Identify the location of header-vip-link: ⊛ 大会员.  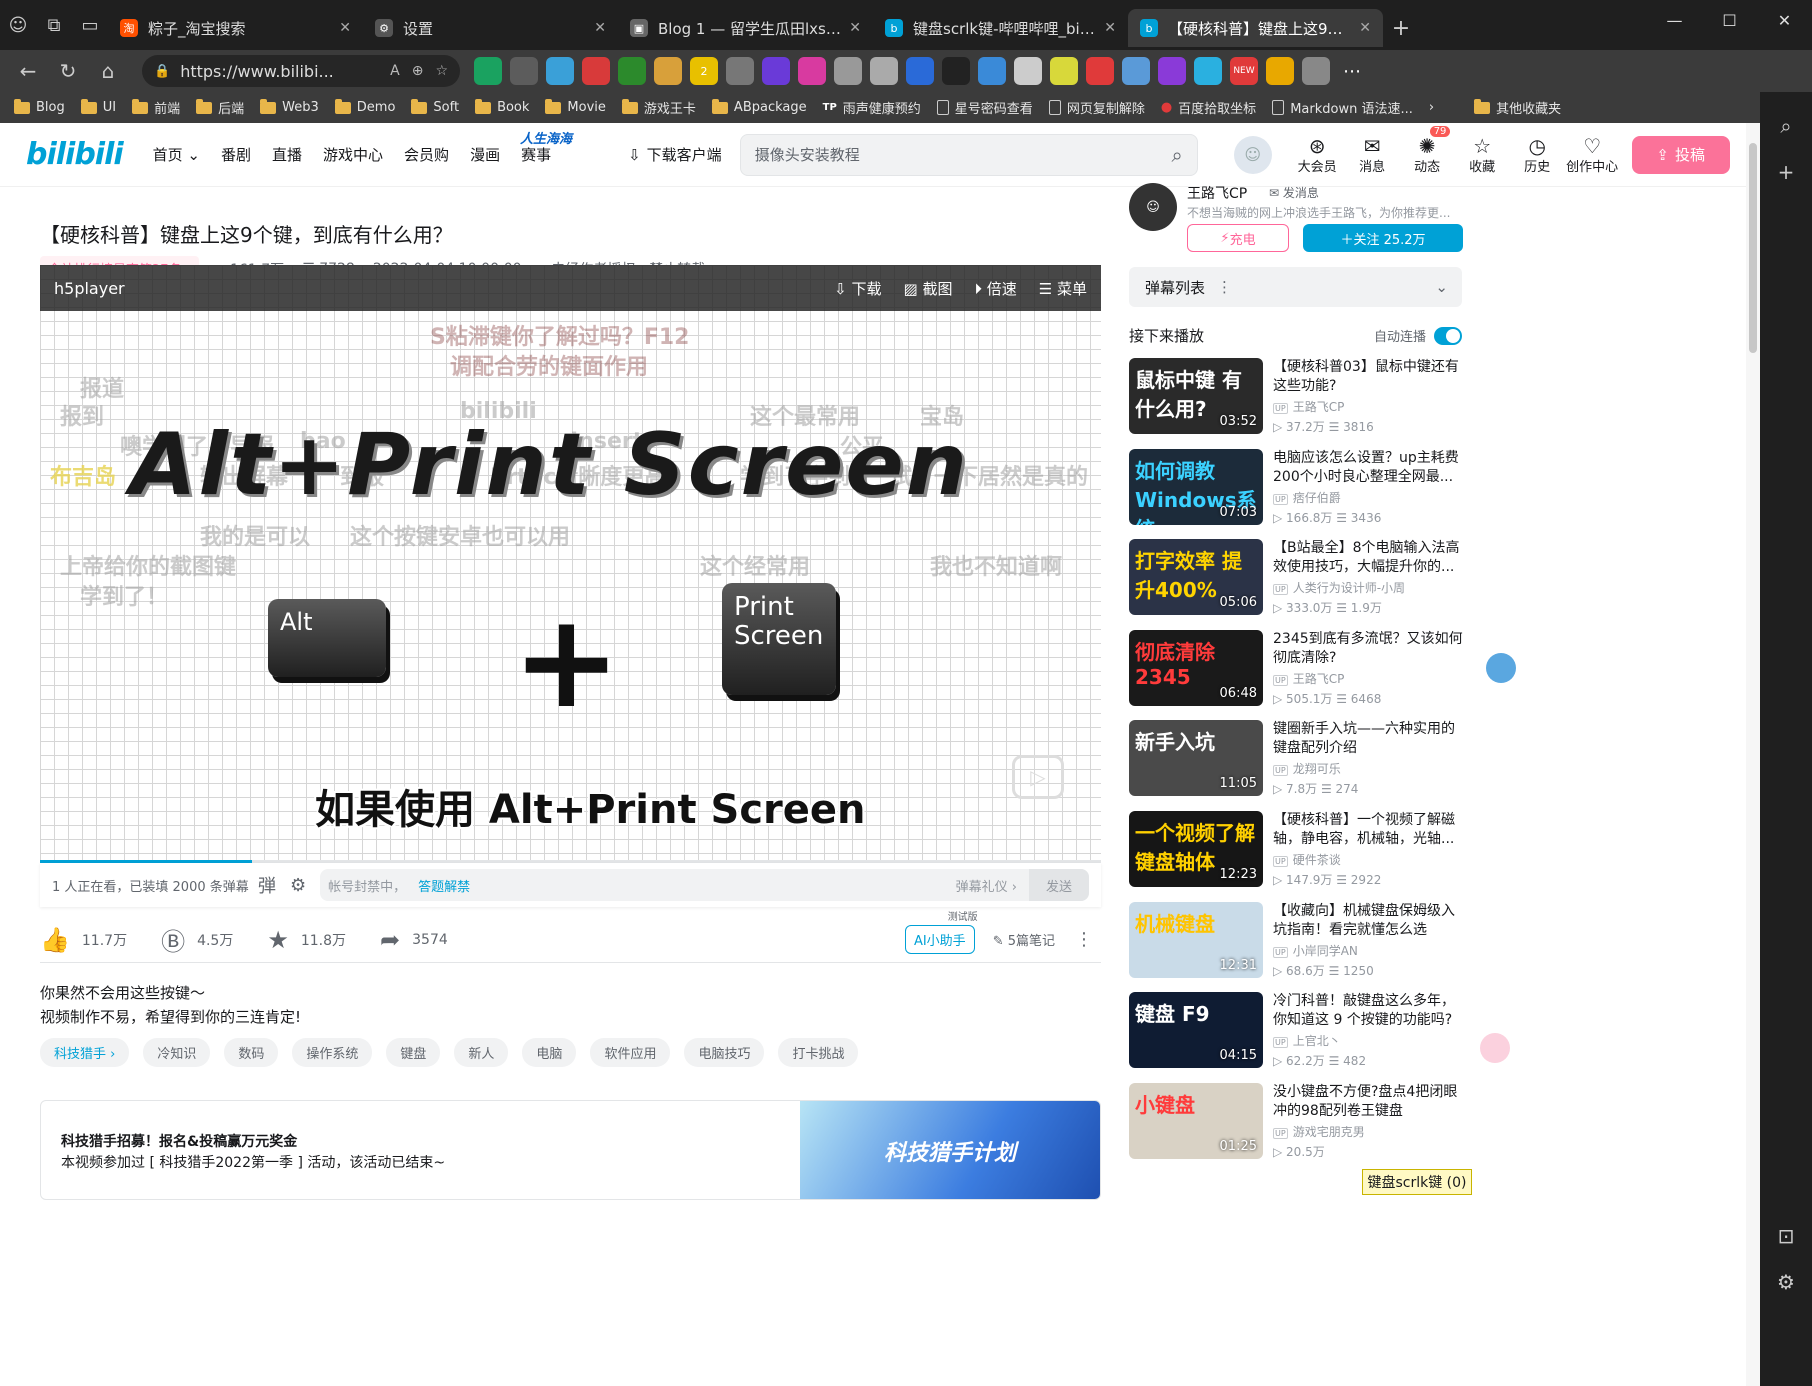
(1317, 154).